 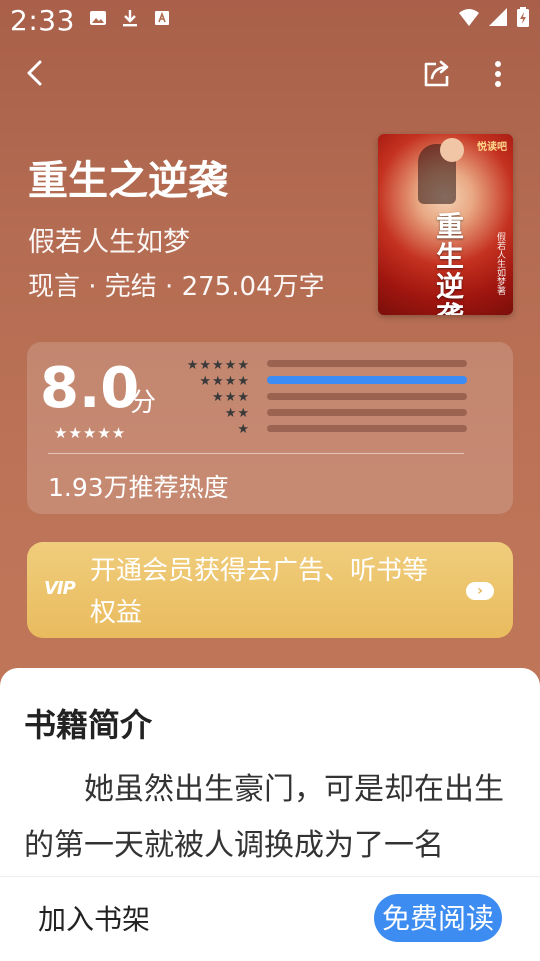 I want to click on rating-unit: 分, so click(x=143, y=403).